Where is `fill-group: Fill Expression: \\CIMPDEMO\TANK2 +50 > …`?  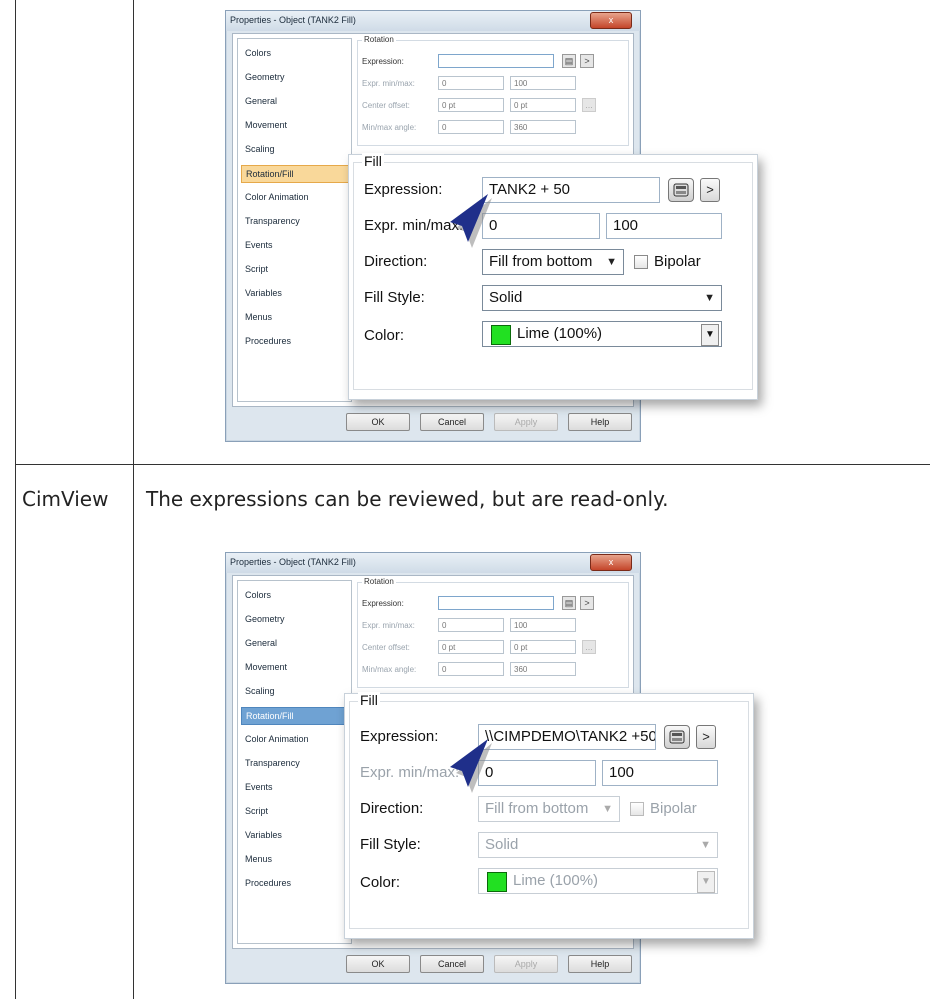
fill-group: Fill Expression: \\CIMPDEMO\TANK2 +50 > … is located at coordinates (549, 810).